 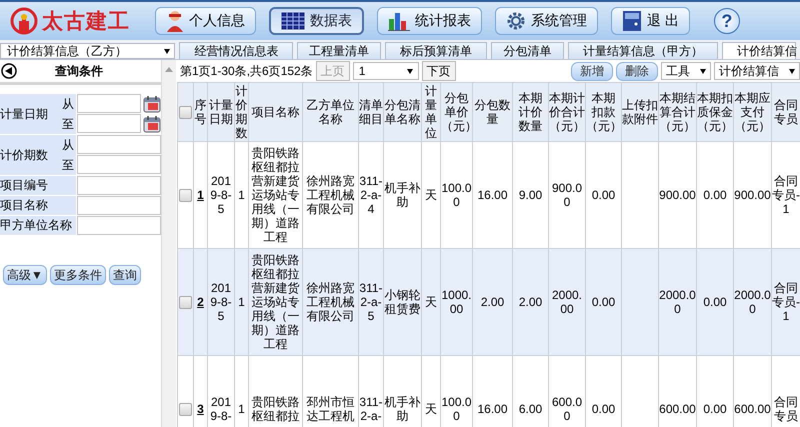 What do you see at coordinates (175, 21) in the screenshot?
I see `person-icon` at bounding box center [175, 21].